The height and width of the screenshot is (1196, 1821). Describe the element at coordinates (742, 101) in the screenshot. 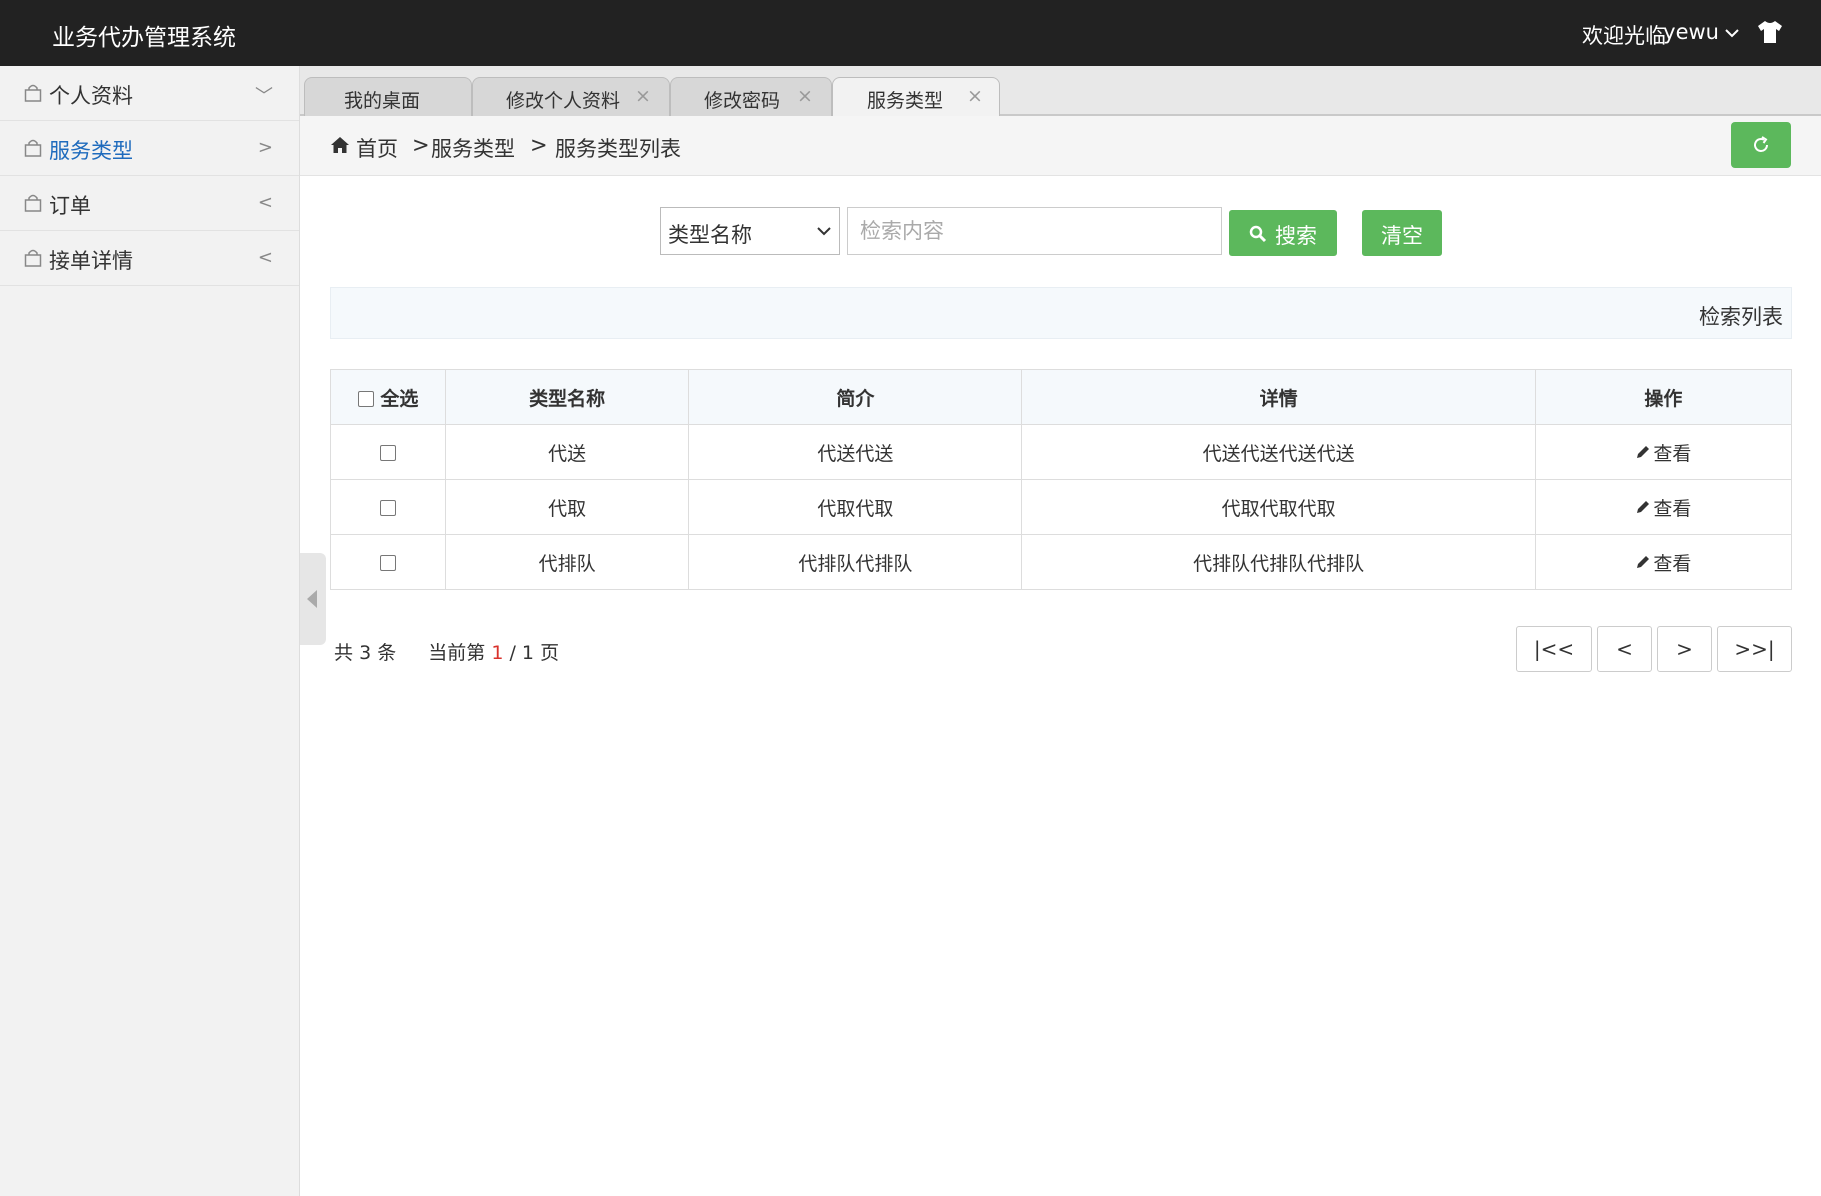

I see `tab-label: 修改密码` at that location.